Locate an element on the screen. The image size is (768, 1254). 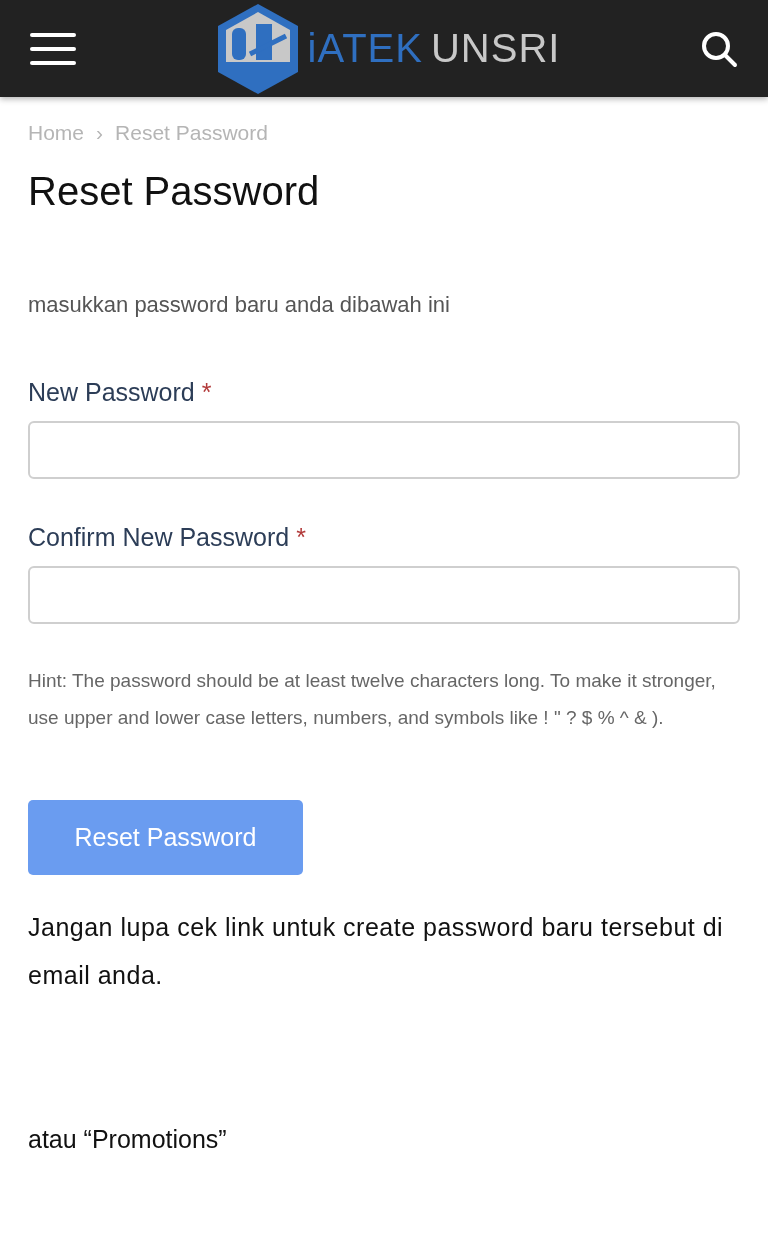
breadcrumb-link: Home is located at coordinates (56, 133).